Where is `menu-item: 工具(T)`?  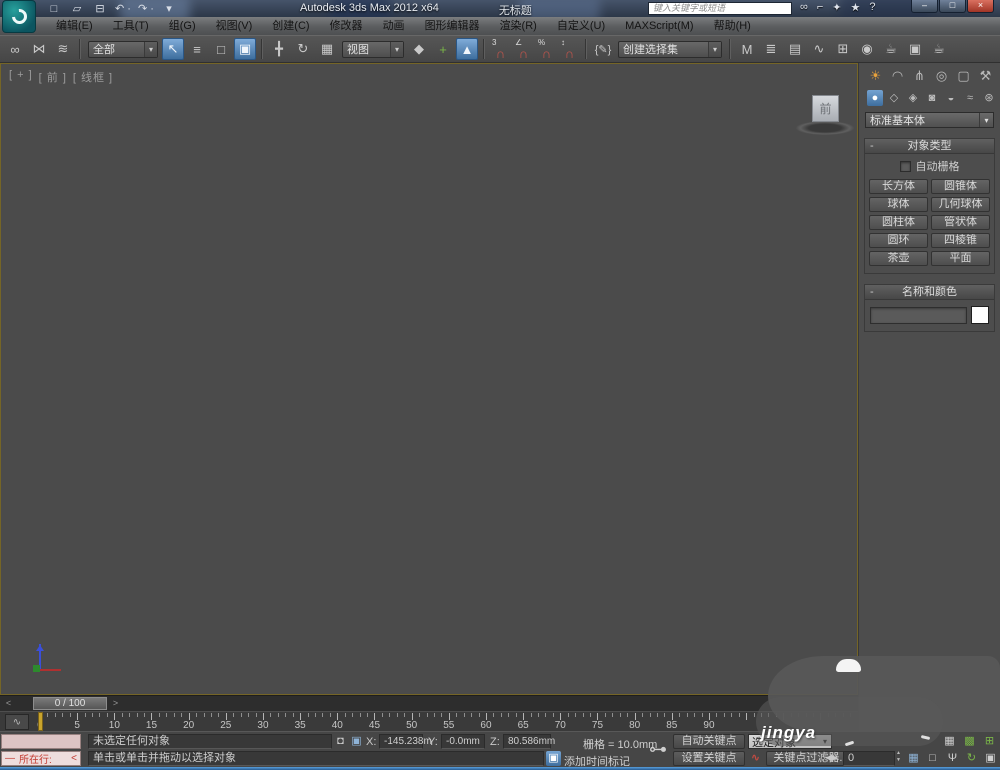 menu-item: 工具(T) is located at coordinates (131, 26).